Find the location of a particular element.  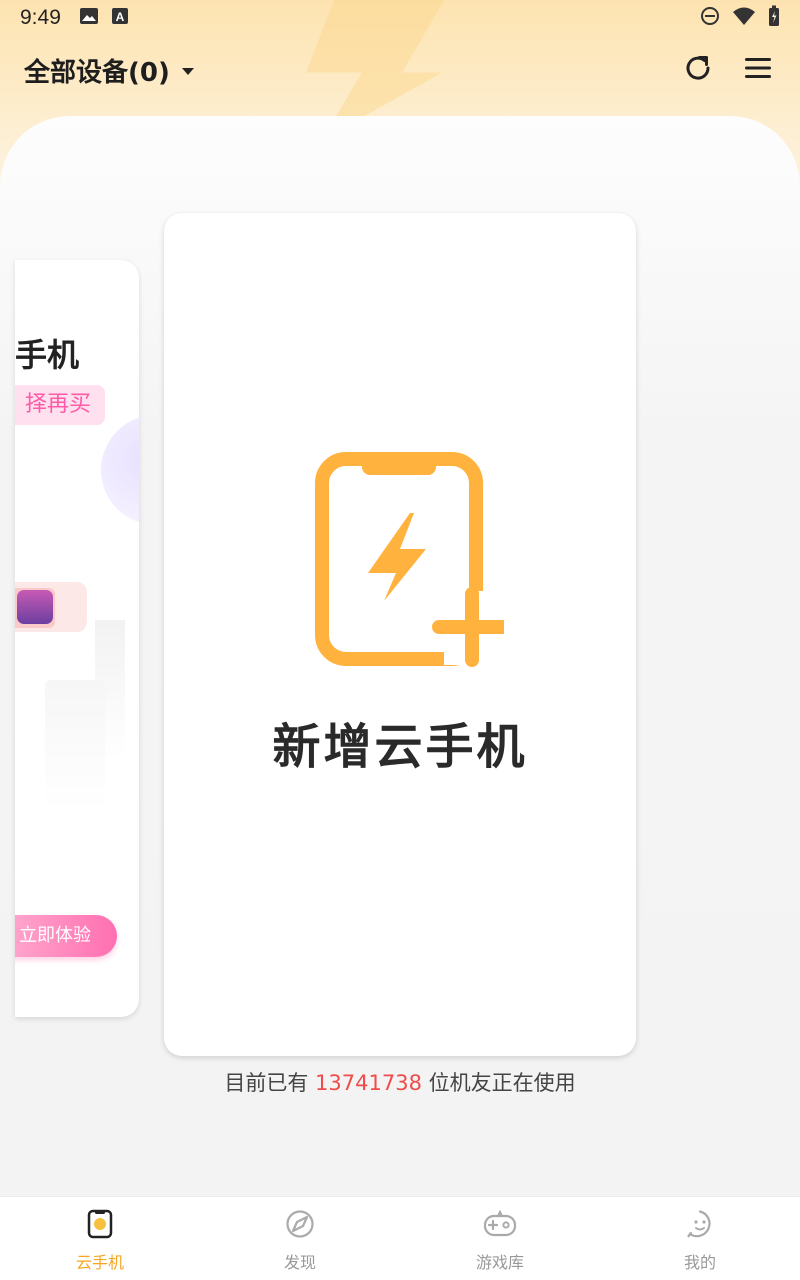

decorative-block is located at coordinates (75, 745).